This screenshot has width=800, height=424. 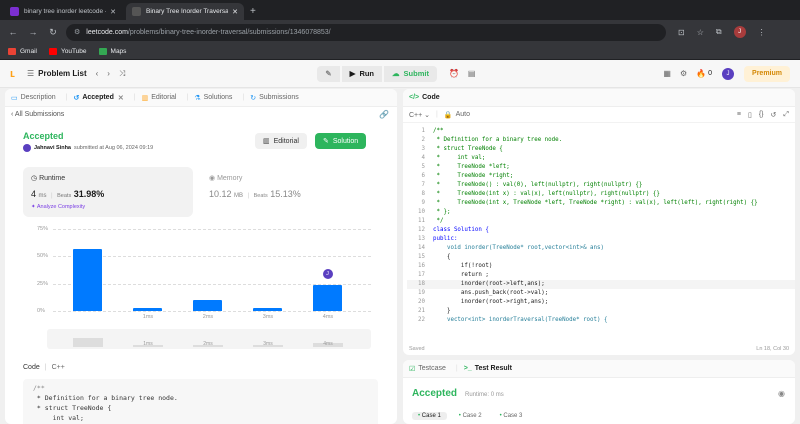 What do you see at coordinates (667, 73) in the screenshot?
I see `layout-icon: ▦` at bounding box center [667, 73].